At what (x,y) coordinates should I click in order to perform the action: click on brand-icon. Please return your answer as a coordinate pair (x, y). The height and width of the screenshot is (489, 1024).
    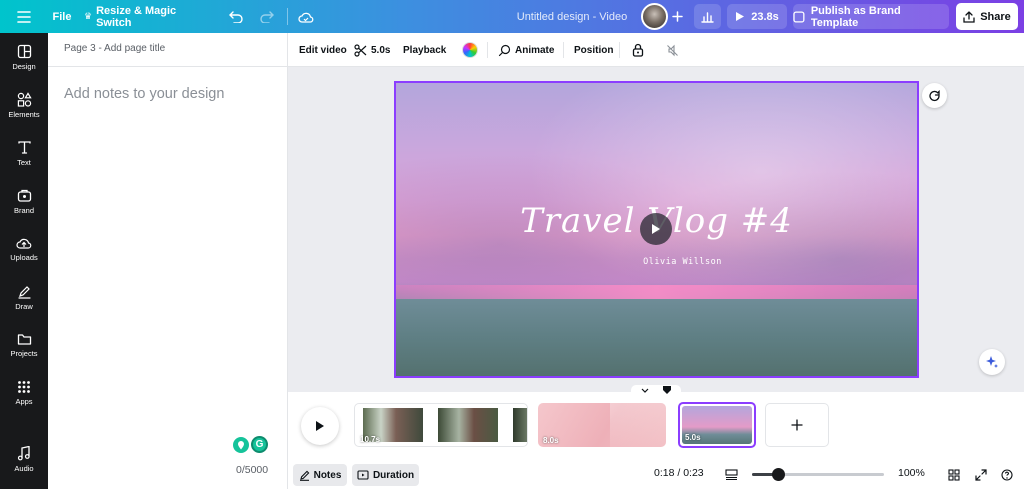
    Looking at the image, I should click on (24, 195).